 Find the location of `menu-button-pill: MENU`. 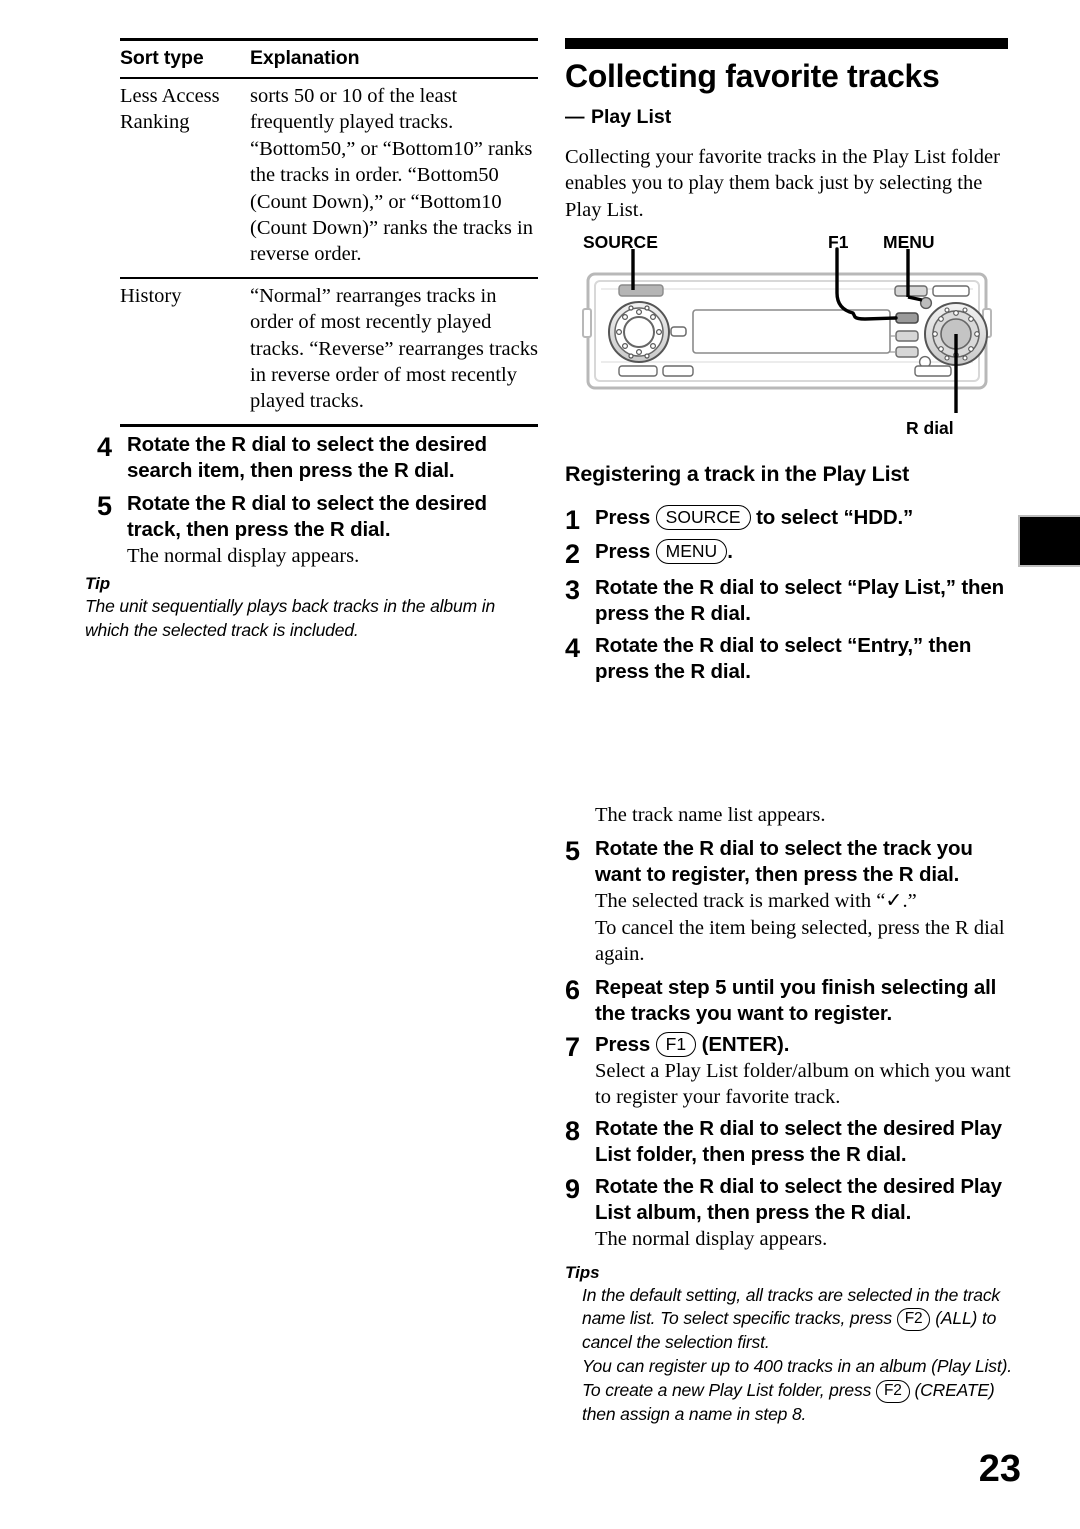

menu-button-pill: MENU is located at coordinates (691, 551).